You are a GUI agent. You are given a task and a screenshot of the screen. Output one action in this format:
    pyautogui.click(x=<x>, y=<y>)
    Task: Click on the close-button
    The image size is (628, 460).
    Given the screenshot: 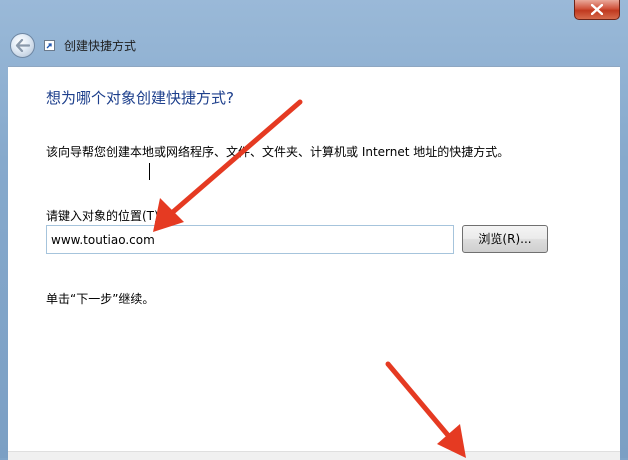 What is the action you would take?
    pyautogui.click(x=597, y=10)
    